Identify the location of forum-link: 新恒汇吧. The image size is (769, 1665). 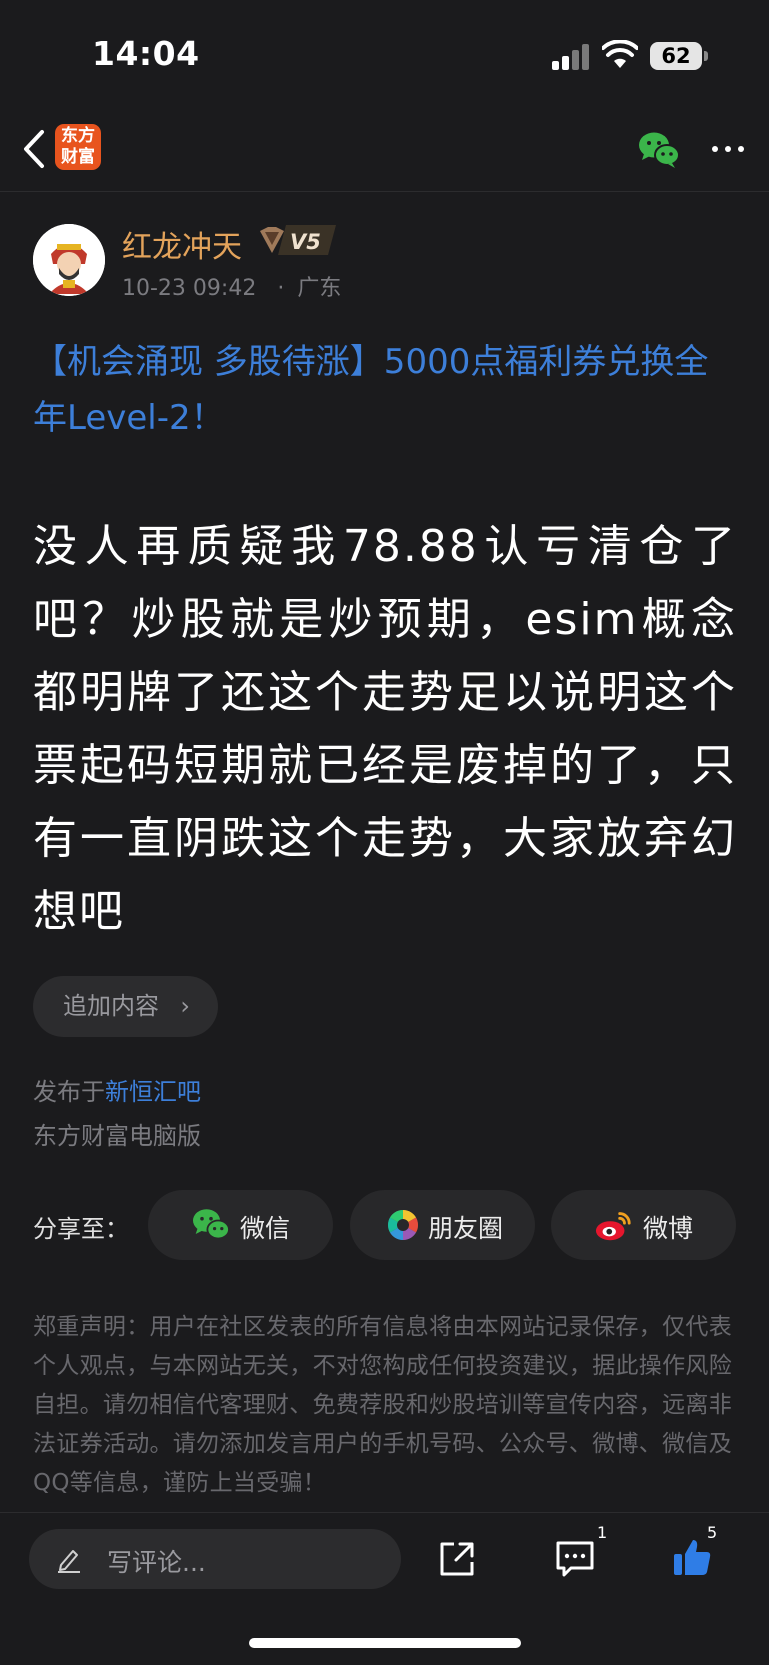
(153, 1092).